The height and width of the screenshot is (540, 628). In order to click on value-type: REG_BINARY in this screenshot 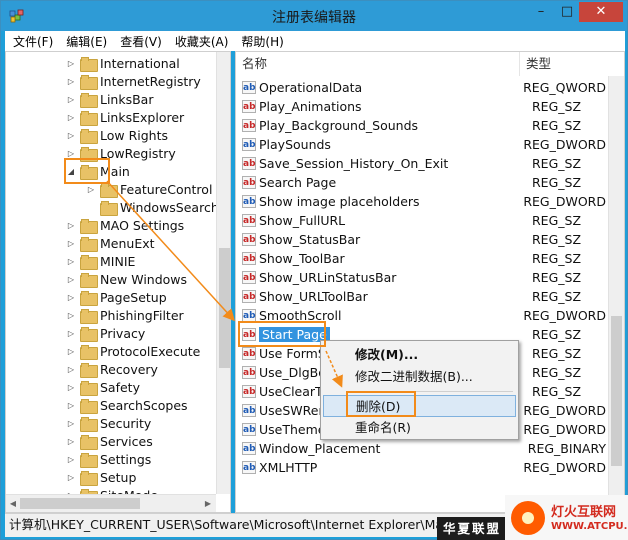, I will do `click(566, 448)`.